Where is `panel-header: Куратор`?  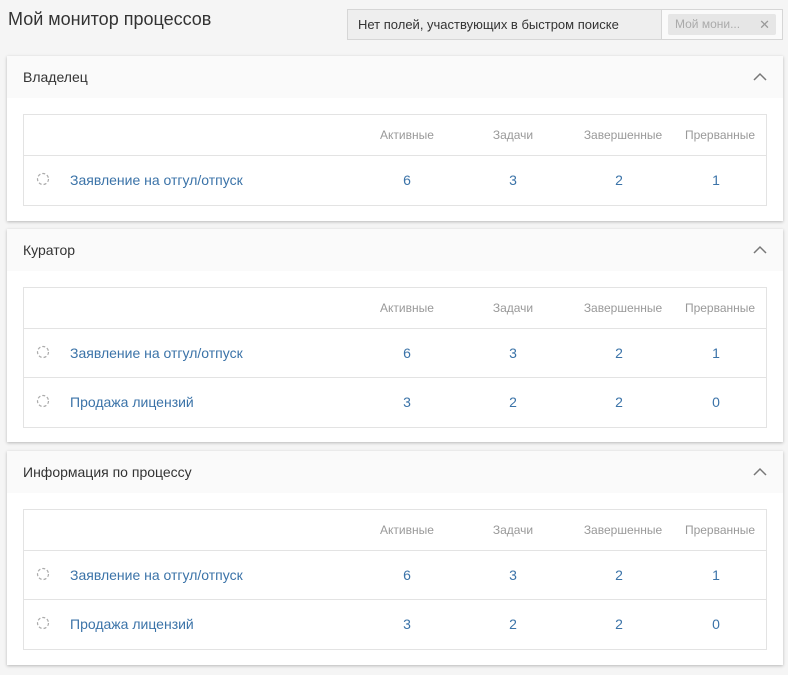 panel-header: Куратор is located at coordinates (395, 250).